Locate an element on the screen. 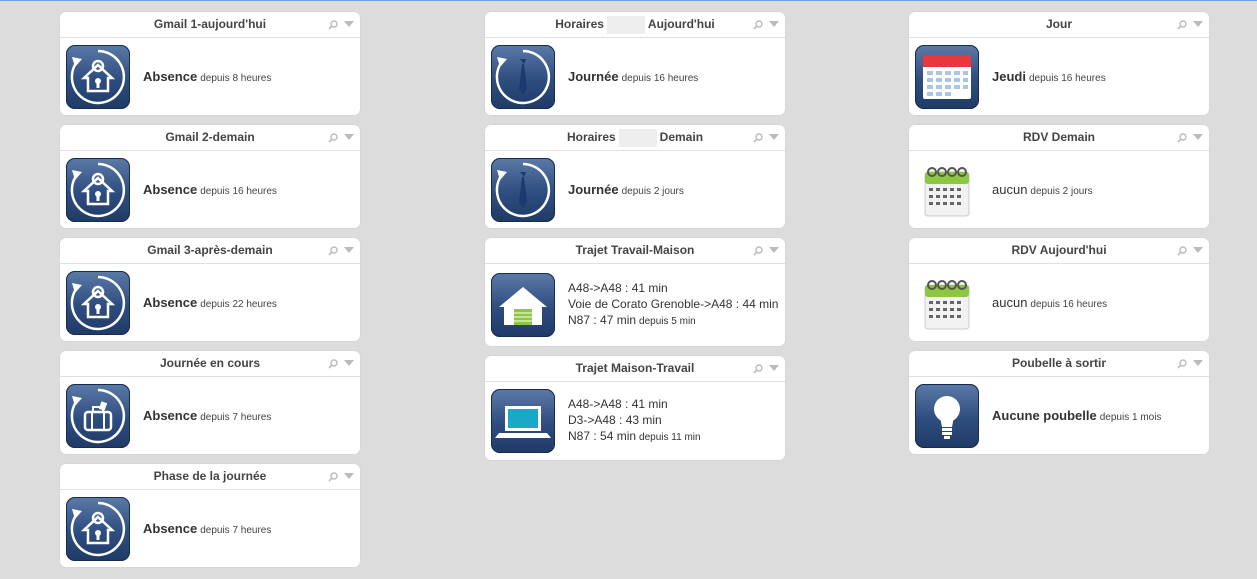  laptop-icon is located at coordinates (523, 421).